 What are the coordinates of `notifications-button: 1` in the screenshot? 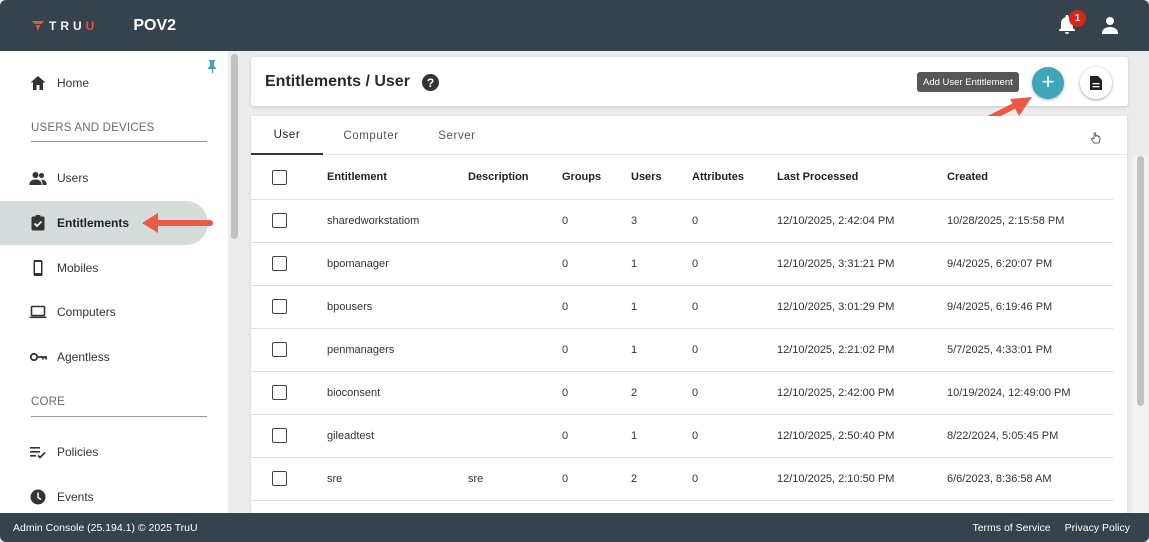 It's located at (1071, 23).